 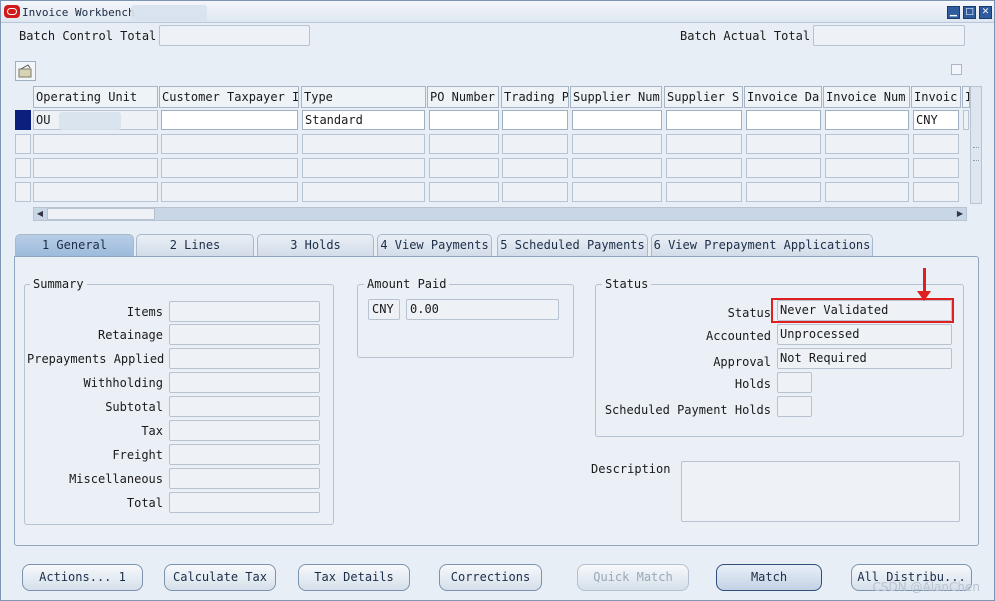 What do you see at coordinates (633, 577) in the screenshot?
I see `quick-match-button: Quick Match` at bounding box center [633, 577].